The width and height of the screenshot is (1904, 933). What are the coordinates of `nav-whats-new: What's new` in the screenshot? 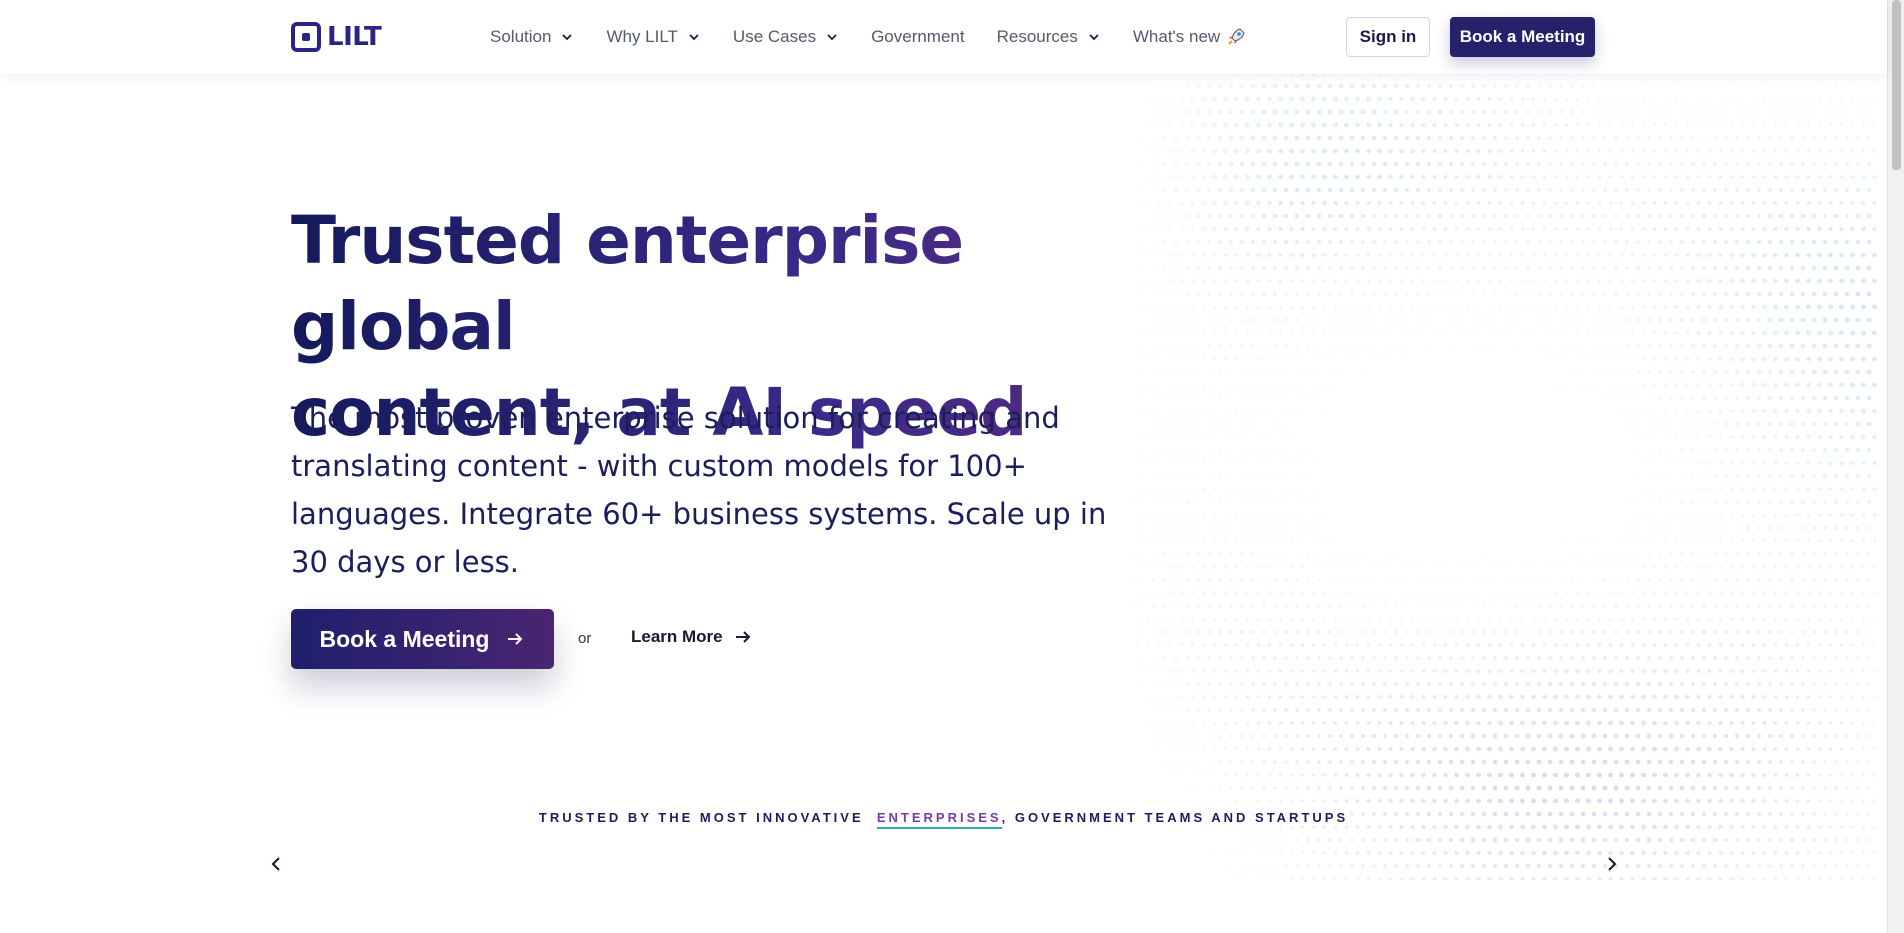 It's located at (1189, 37).